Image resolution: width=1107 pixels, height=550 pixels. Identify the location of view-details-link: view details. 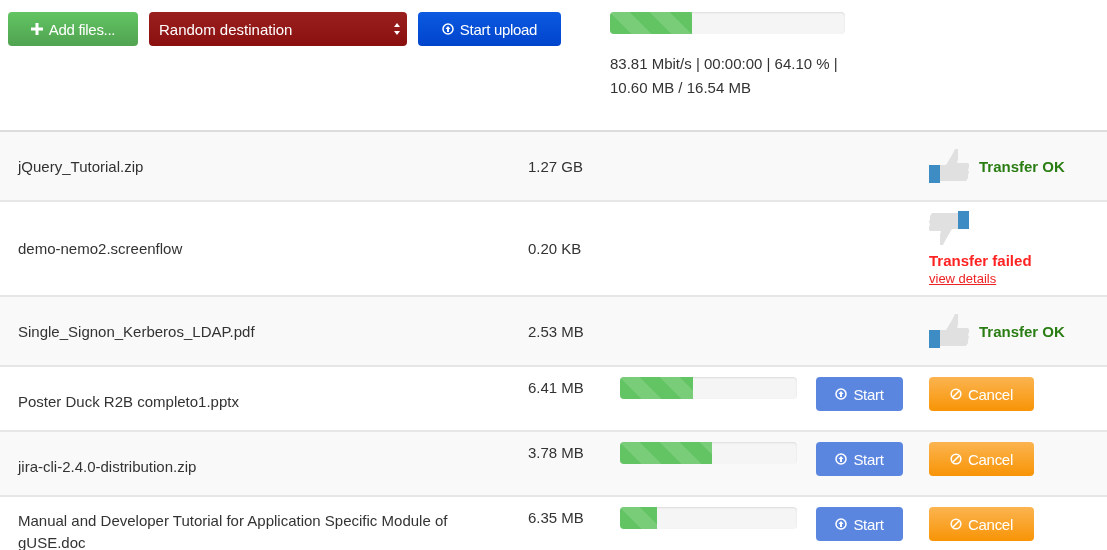
(963, 278).